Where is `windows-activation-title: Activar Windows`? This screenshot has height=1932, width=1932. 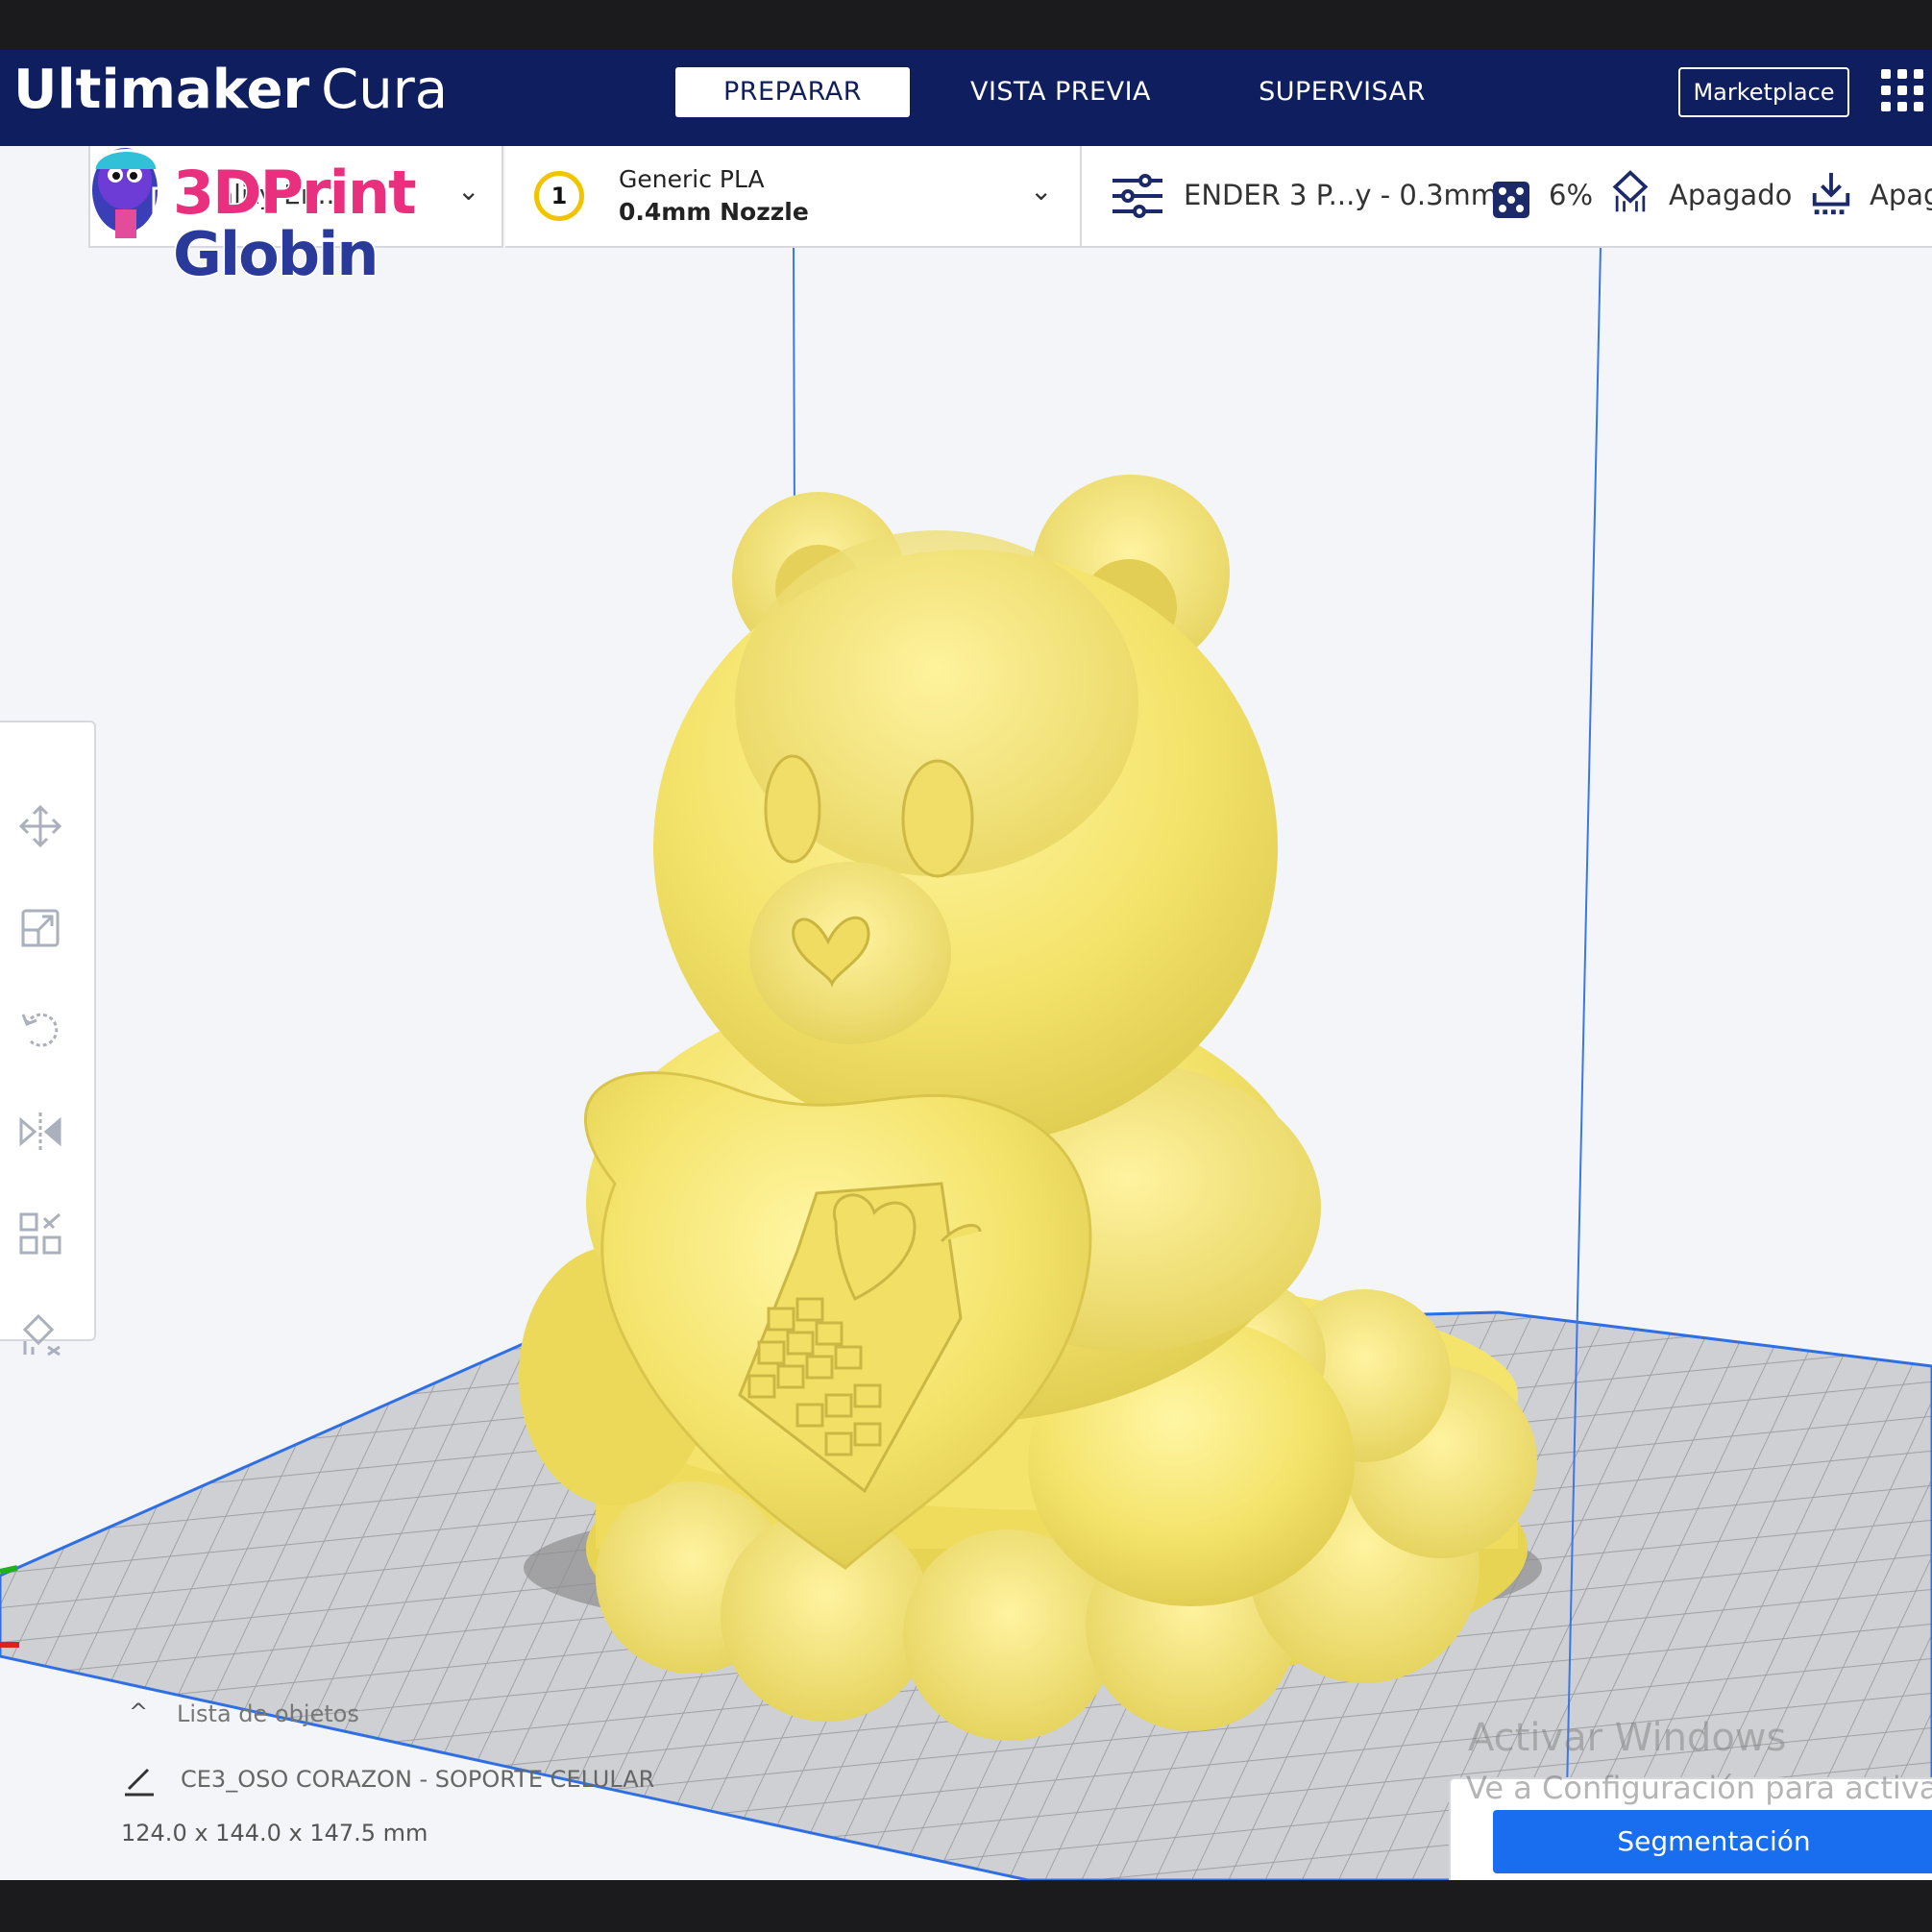 windows-activation-title: Activar Windows is located at coordinates (1628, 1738).